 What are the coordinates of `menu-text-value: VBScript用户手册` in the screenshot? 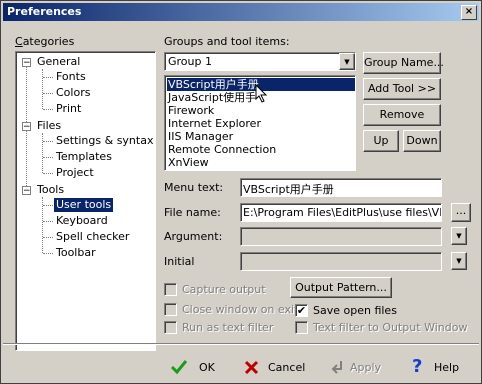 It's located at (288, 189).